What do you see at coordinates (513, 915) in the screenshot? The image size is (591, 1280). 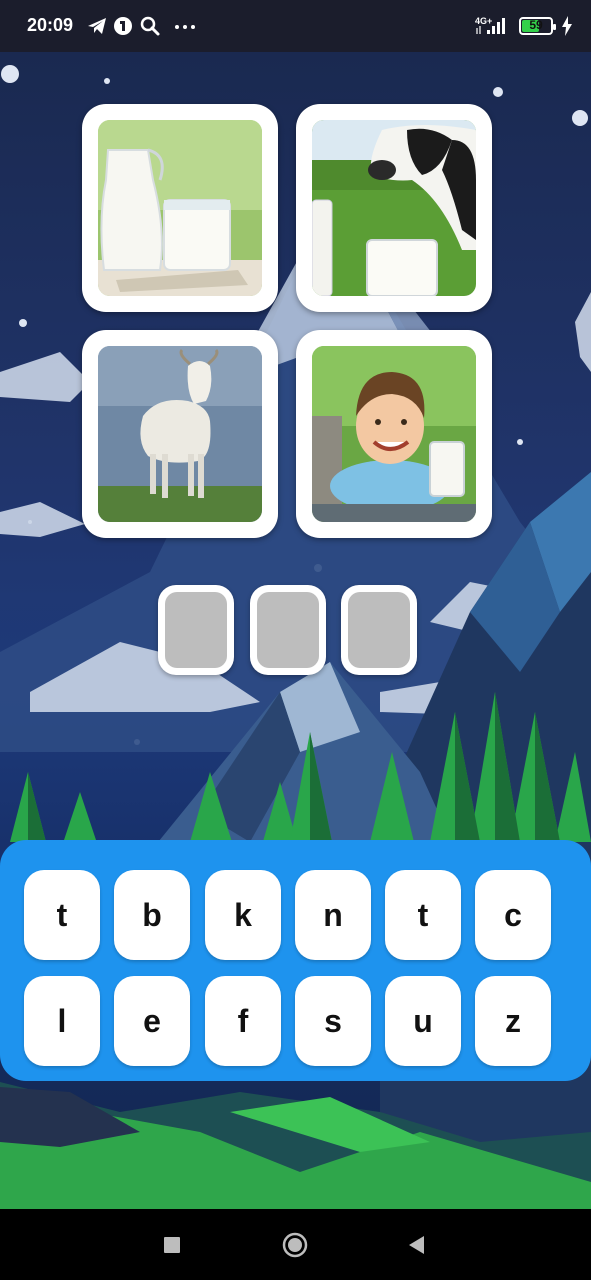 I see `letter-key: c` at bounding box center [513, 915].